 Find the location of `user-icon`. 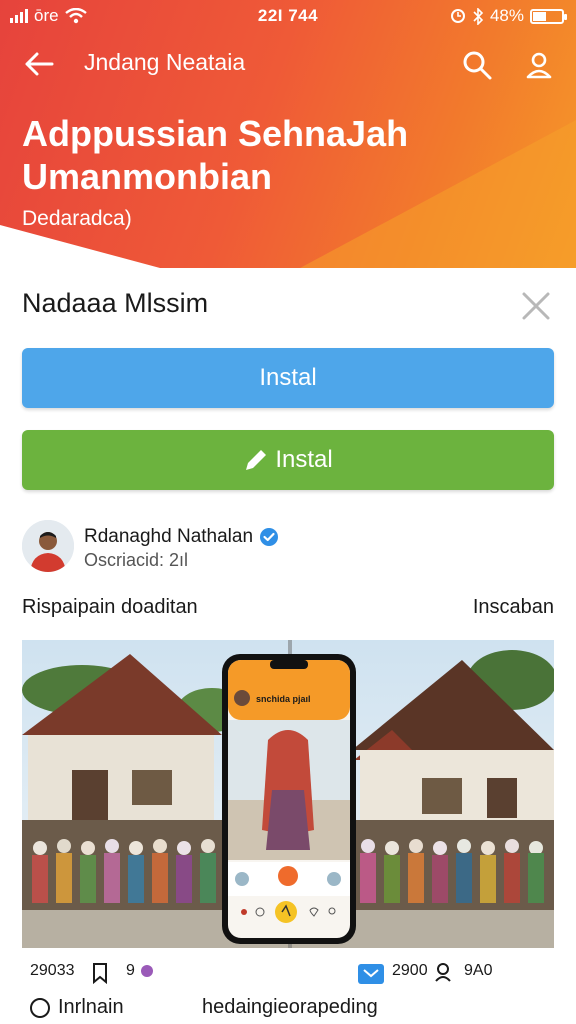

user-icon is located at coordinates (539, 65).